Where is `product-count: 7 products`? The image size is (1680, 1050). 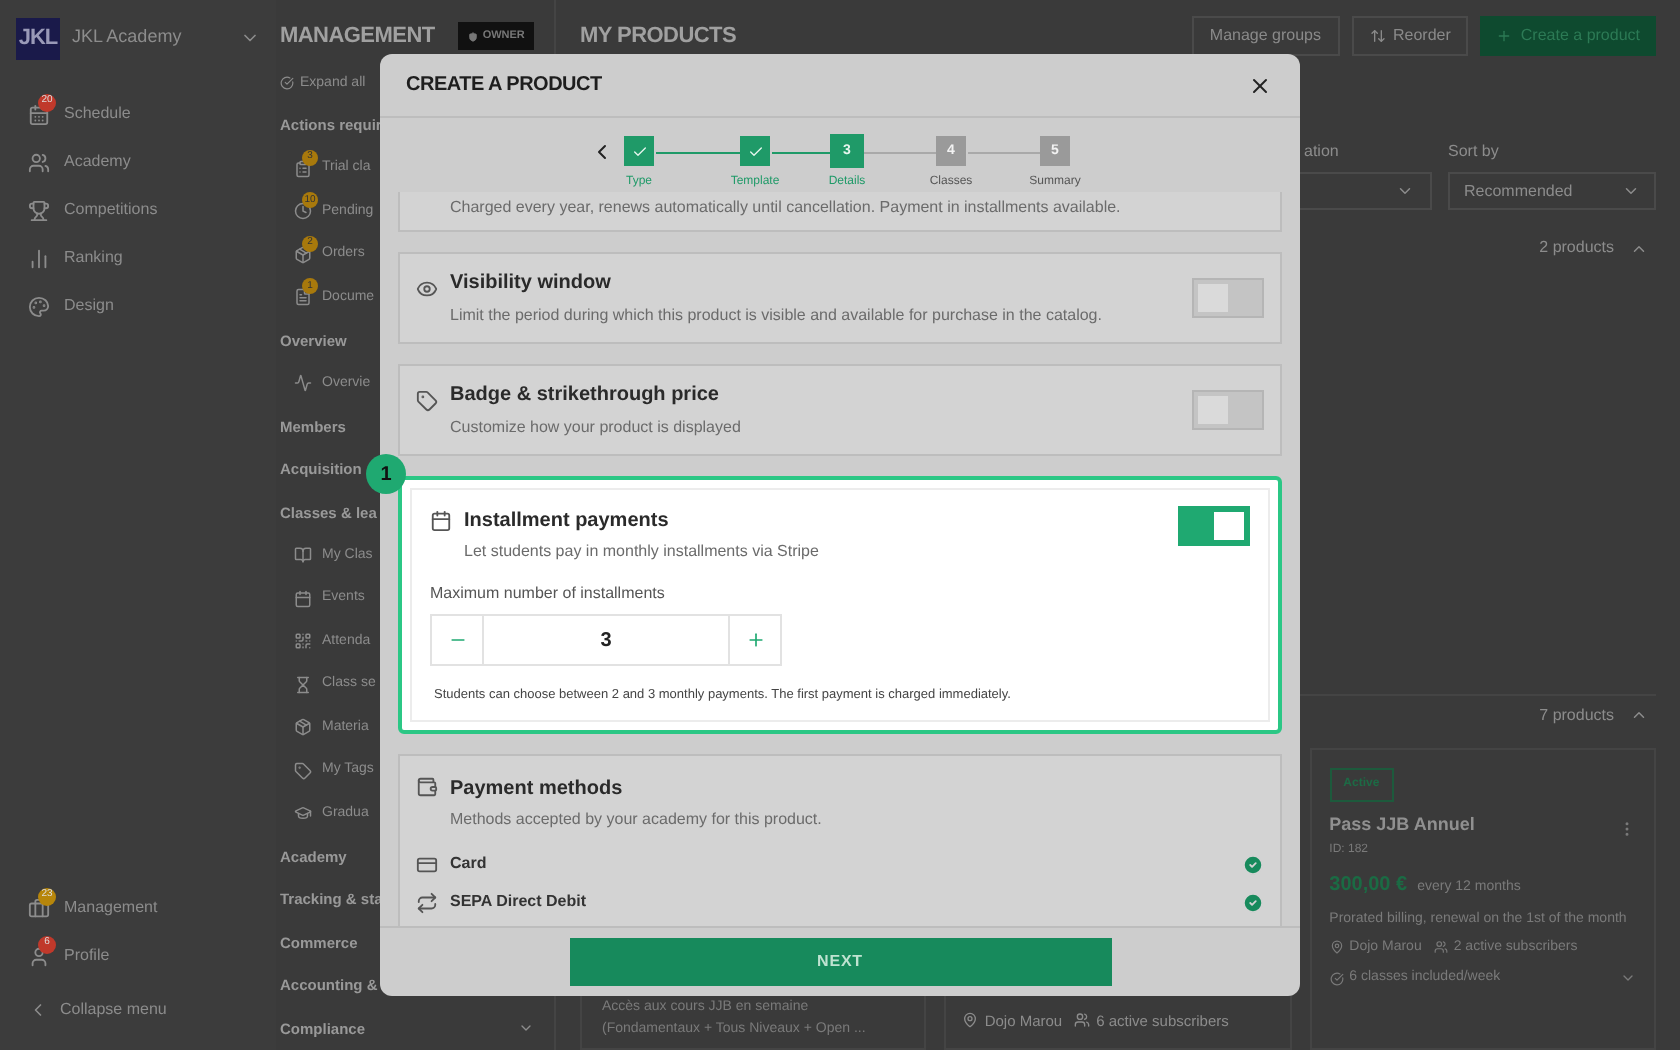 product-count: 7 products is located at coordinates (1576, 715).